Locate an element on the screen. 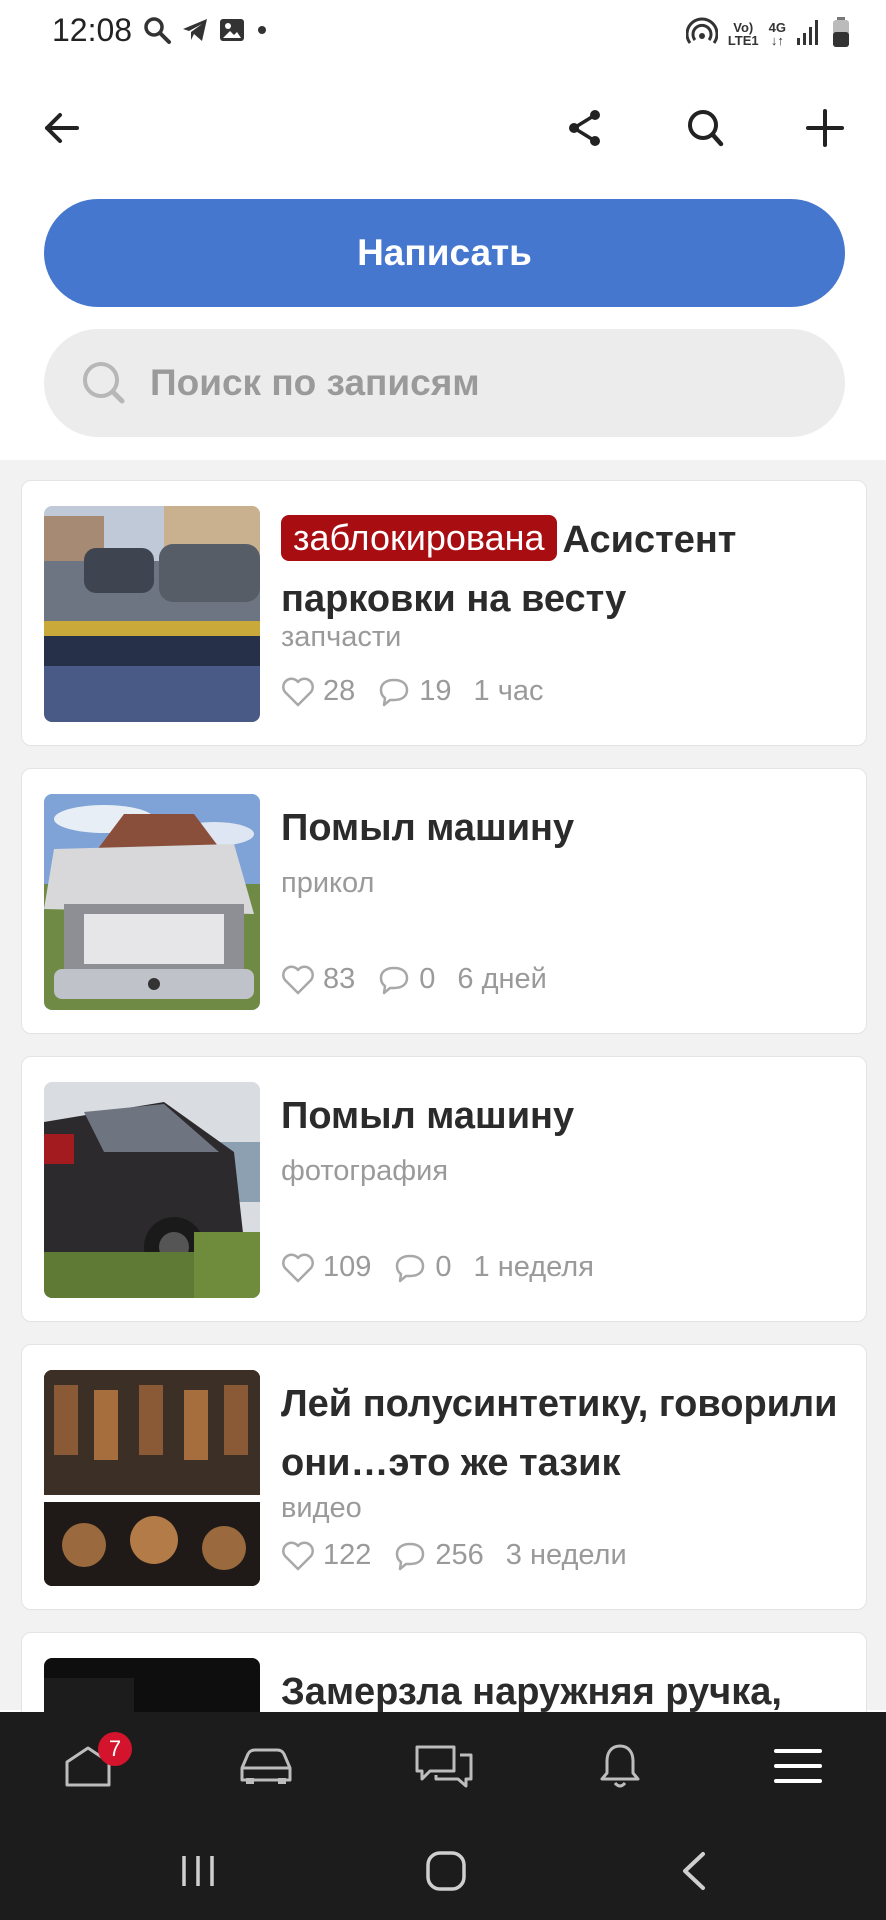 This screenshot has width=886, height=1920. share-button is located at coordinates (585, 130).